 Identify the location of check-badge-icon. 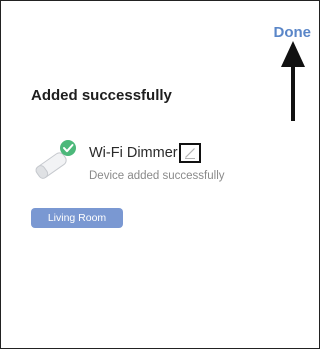
(68, 148).